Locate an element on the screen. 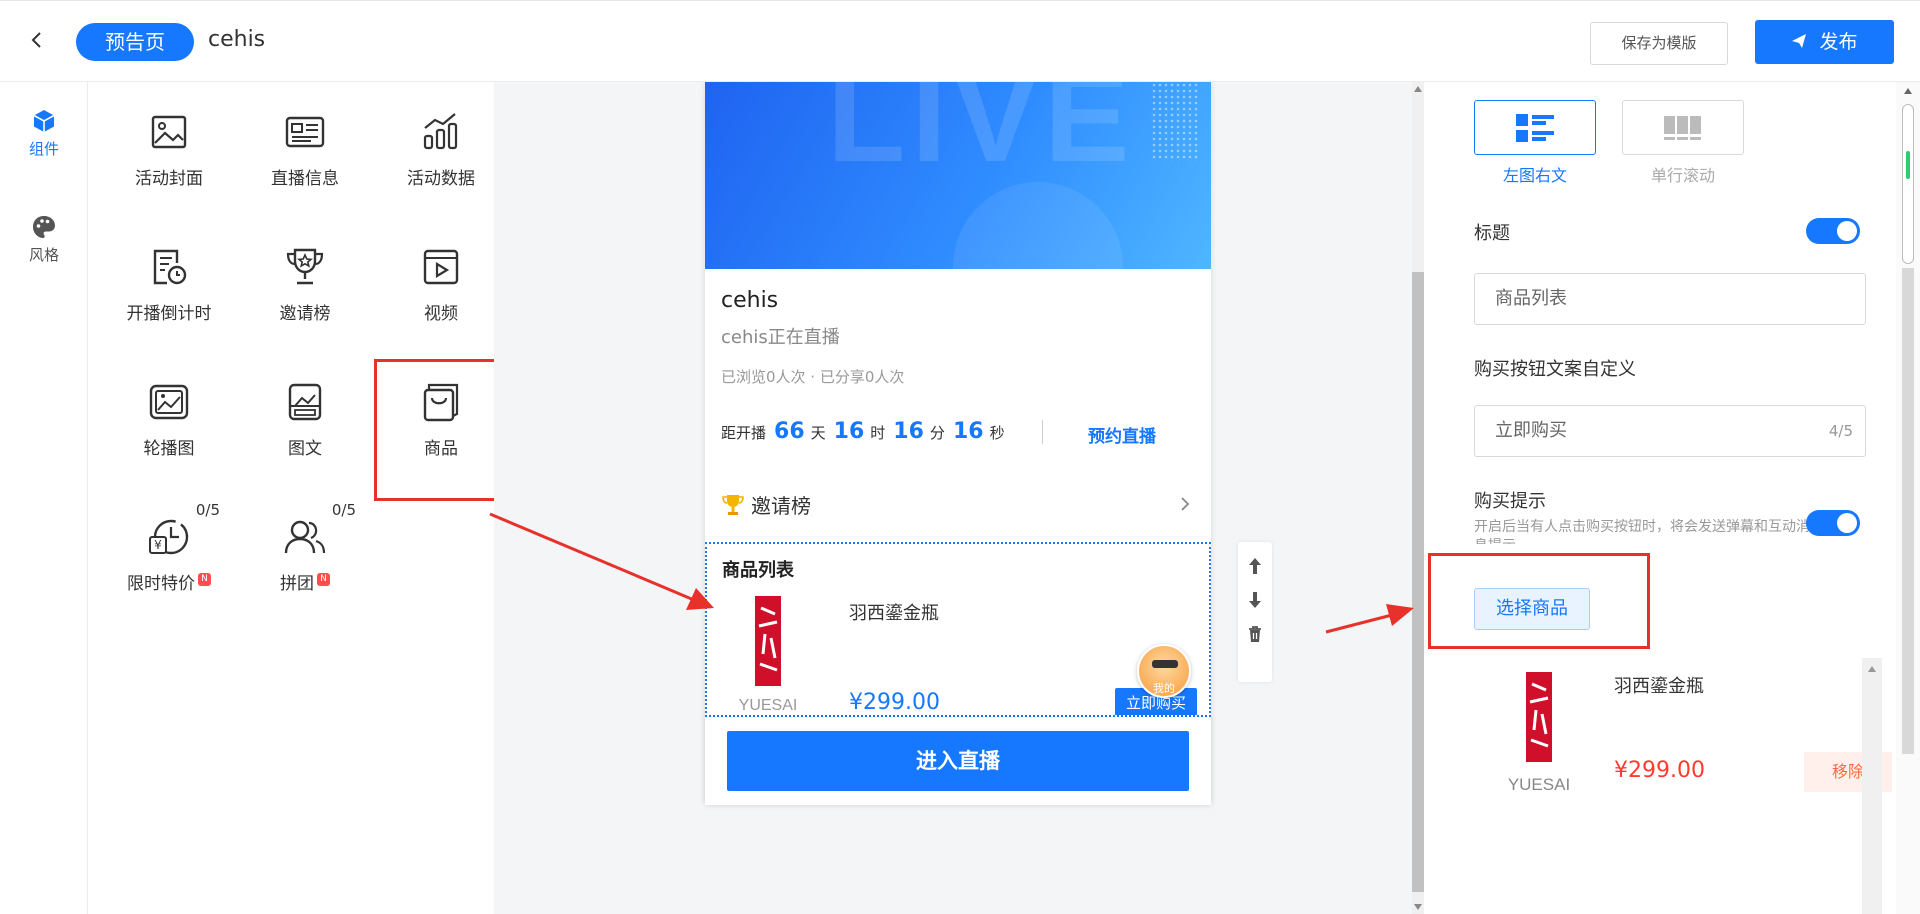  countdown-hours: 16 is located at coordinates (849, 431).